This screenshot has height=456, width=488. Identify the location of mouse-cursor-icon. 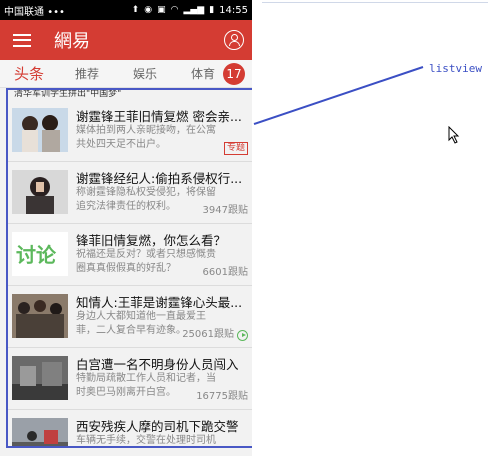
(454, 135).